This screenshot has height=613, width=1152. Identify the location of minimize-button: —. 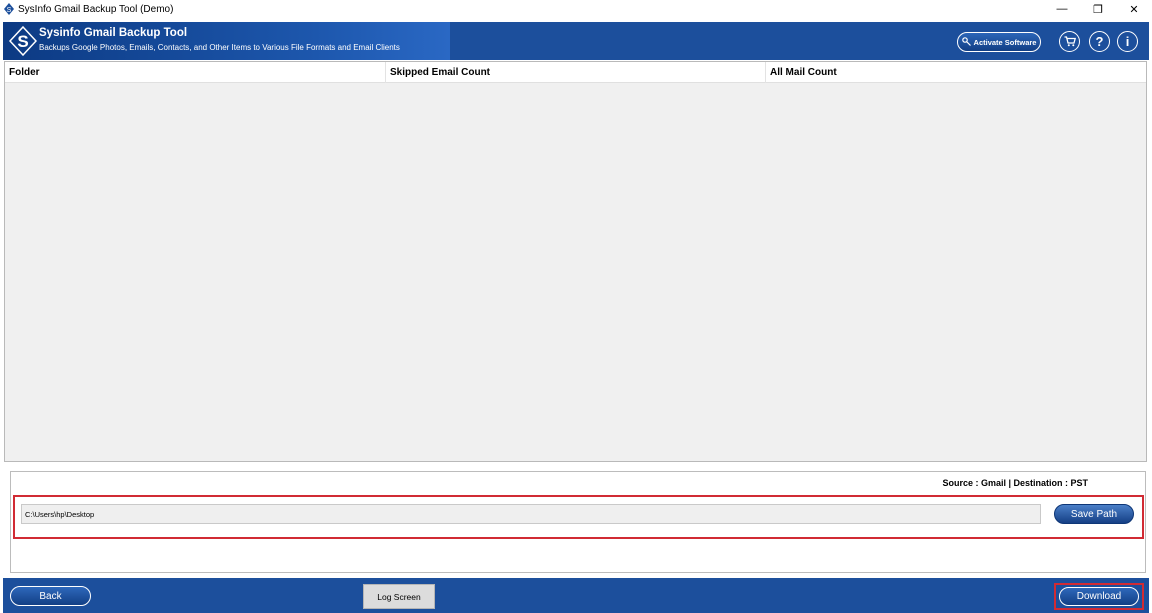
(1062, 9).